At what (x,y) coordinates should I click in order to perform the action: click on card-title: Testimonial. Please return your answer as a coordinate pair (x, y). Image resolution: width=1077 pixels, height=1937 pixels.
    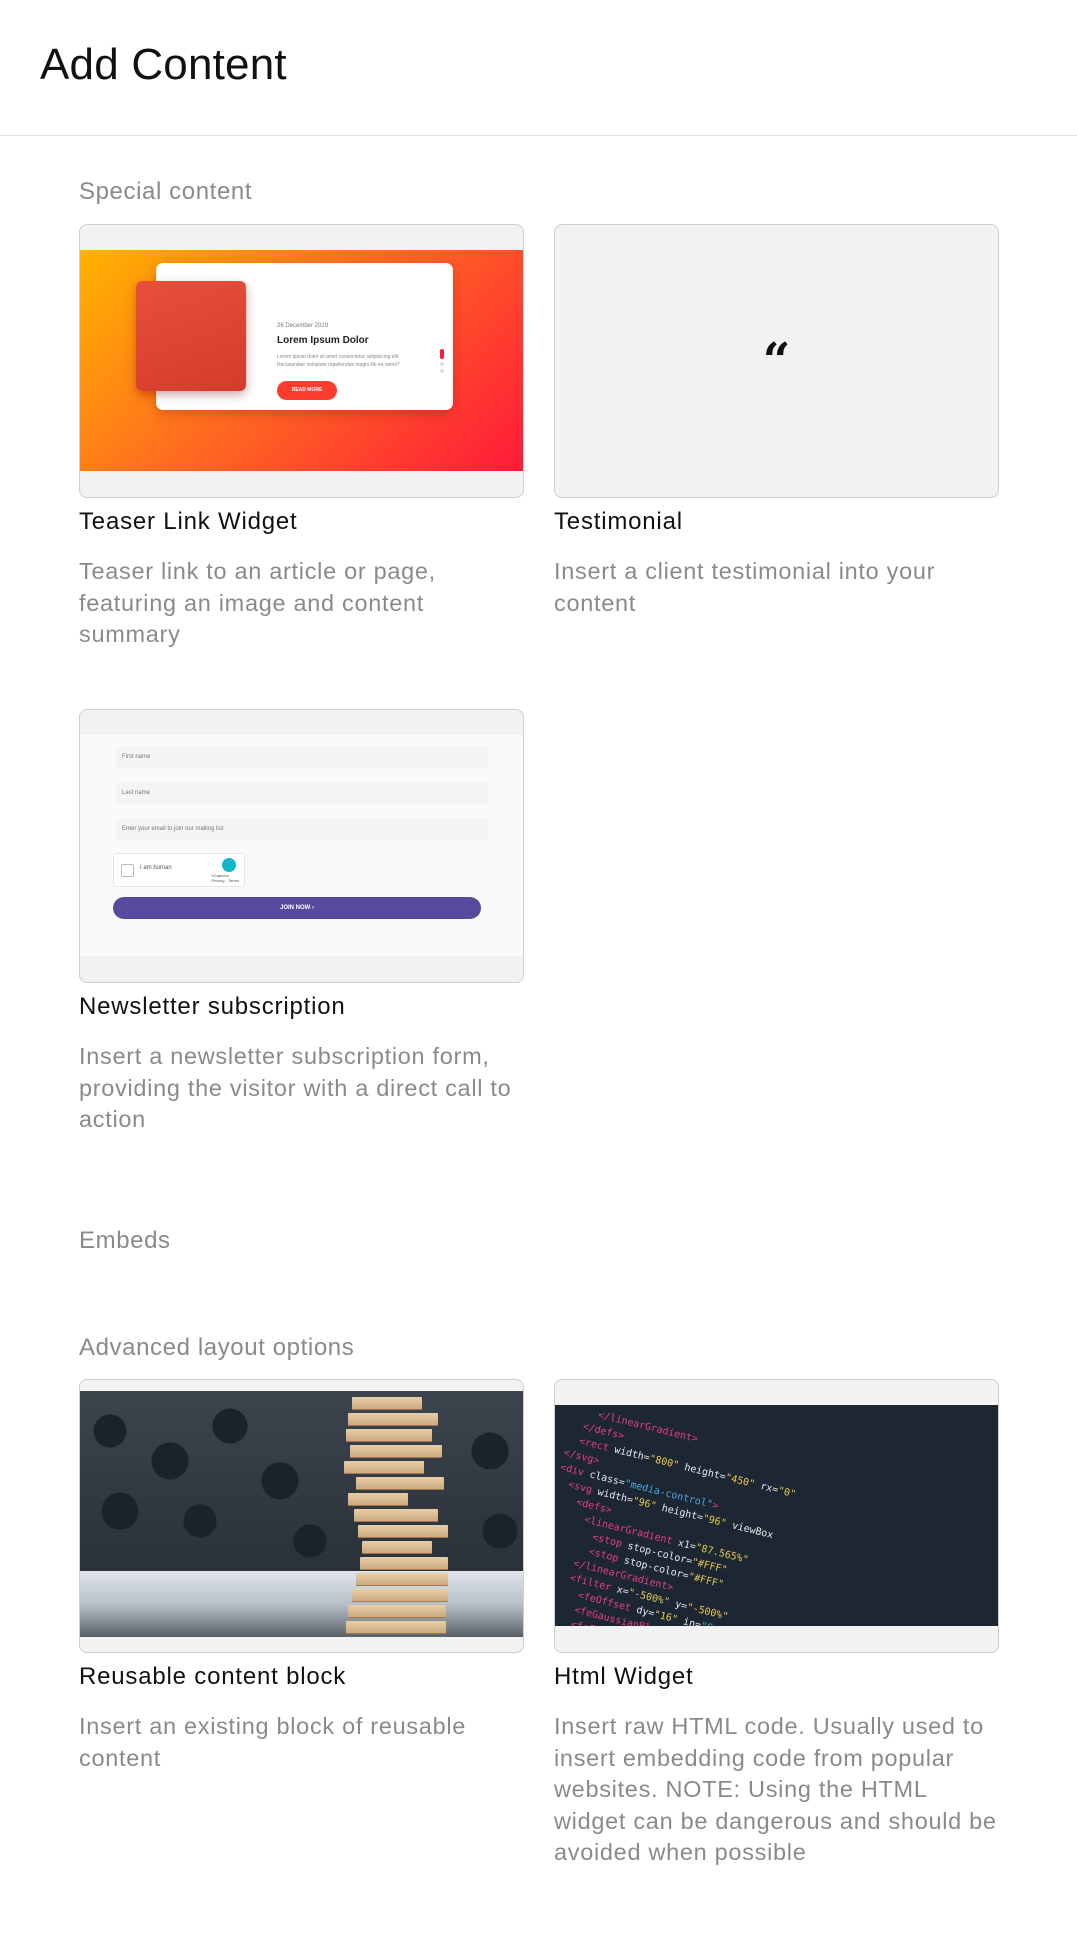
    Looking at the image, I should click on (618, 521).